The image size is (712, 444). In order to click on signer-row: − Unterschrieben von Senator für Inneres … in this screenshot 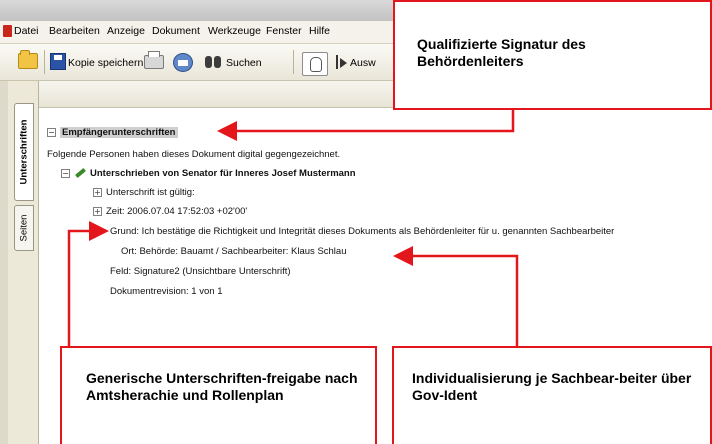, I will do `click(208, 173)`.